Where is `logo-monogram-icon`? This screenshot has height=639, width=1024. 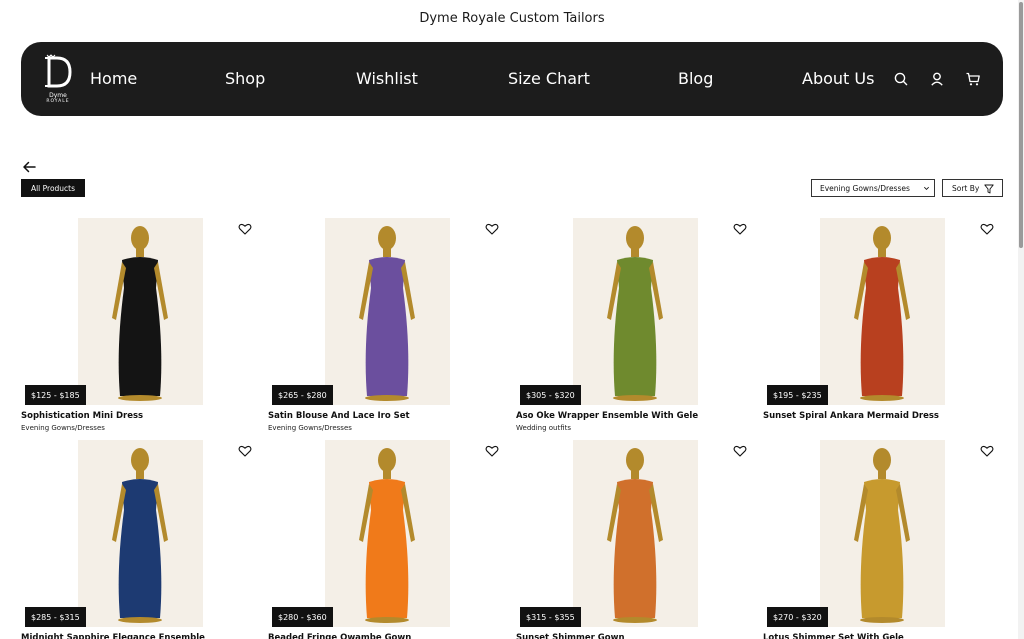 logo-monogram-icon is located at coordinates (58, 71).